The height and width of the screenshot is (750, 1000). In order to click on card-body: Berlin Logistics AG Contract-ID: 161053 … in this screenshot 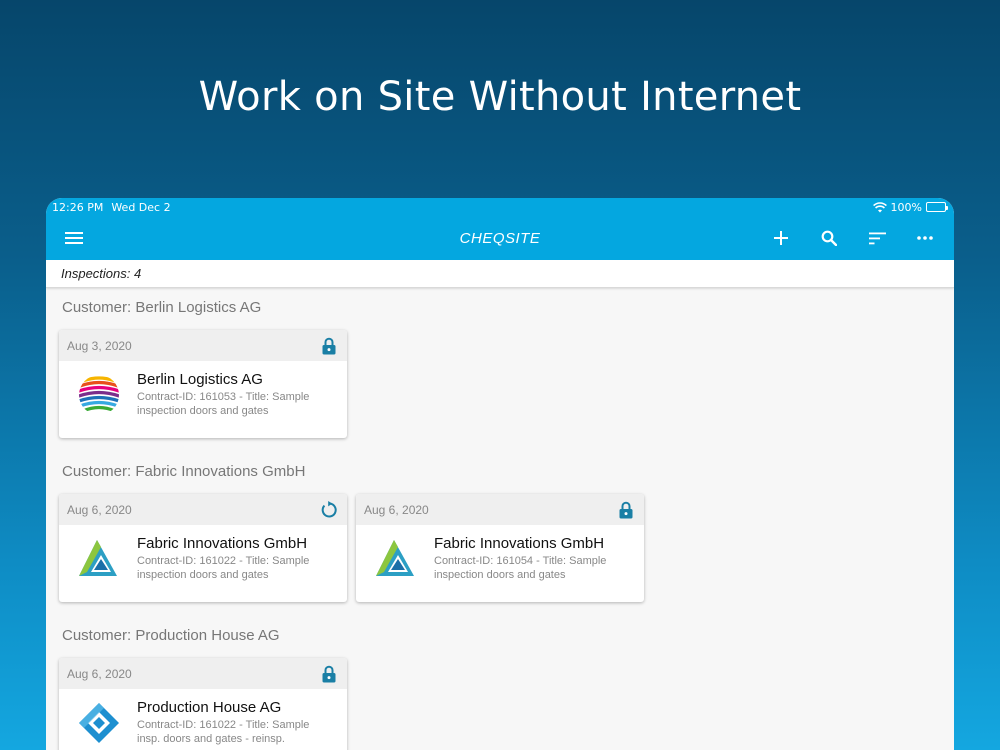, I will do `click(203, 389)`.